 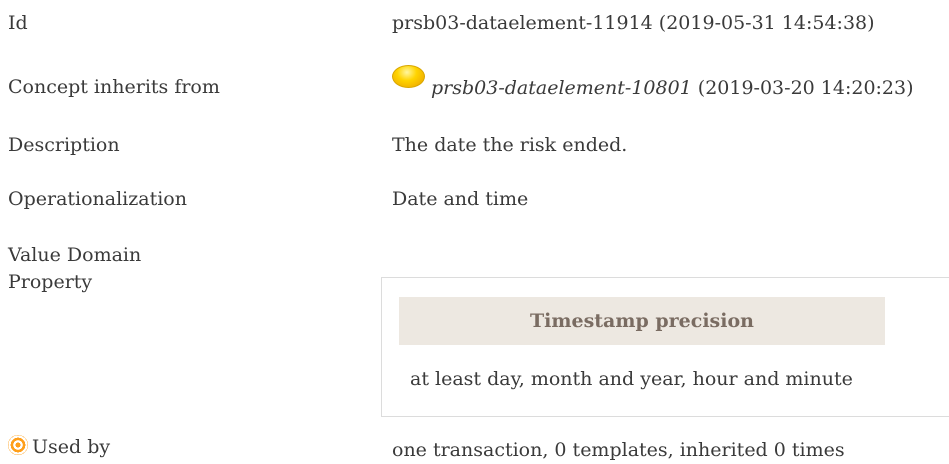 What do you see at coordinates (64, 145) in the screenshot?
I see `description-label: Description` at bounding box center [64, 145].